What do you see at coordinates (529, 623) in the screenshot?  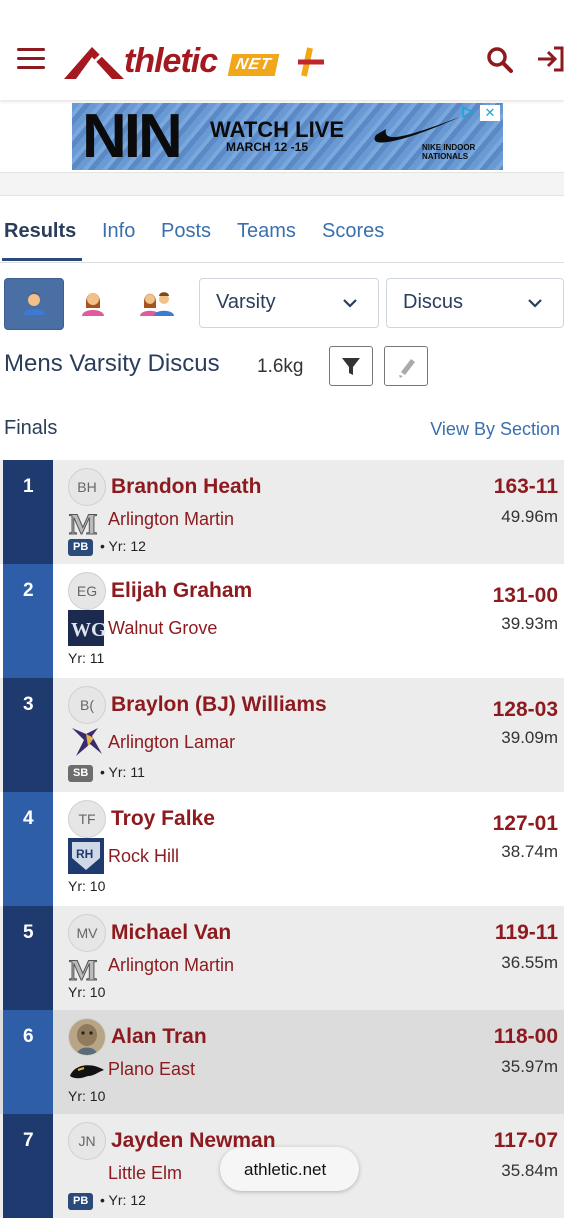 I see `mark-metric: 39.93m` at bounding box center [529, 623].